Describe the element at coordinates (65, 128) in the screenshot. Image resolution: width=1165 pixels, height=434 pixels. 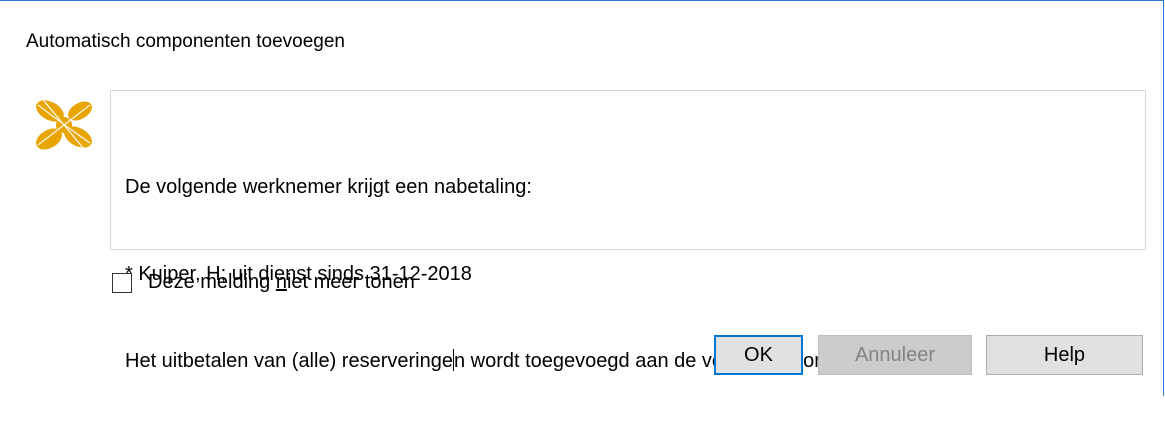
I see `flower-logo-icon` at that location.